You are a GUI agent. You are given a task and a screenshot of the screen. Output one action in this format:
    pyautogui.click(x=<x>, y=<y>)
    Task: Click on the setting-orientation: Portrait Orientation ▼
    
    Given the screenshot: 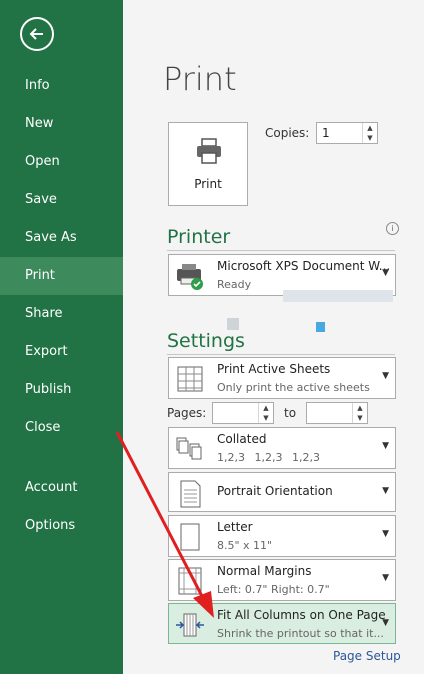 What is the action you would take?
    pyautogui.click(x=282, y=492)
    